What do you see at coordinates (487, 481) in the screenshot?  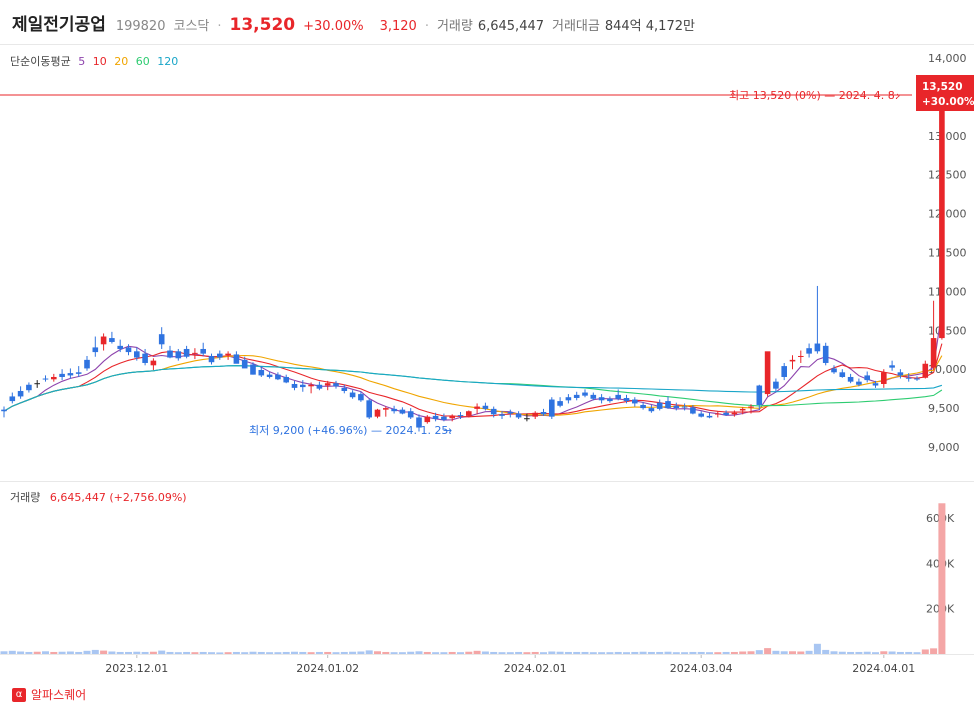 I see `pane-divider` at bounding box center [487, 481].